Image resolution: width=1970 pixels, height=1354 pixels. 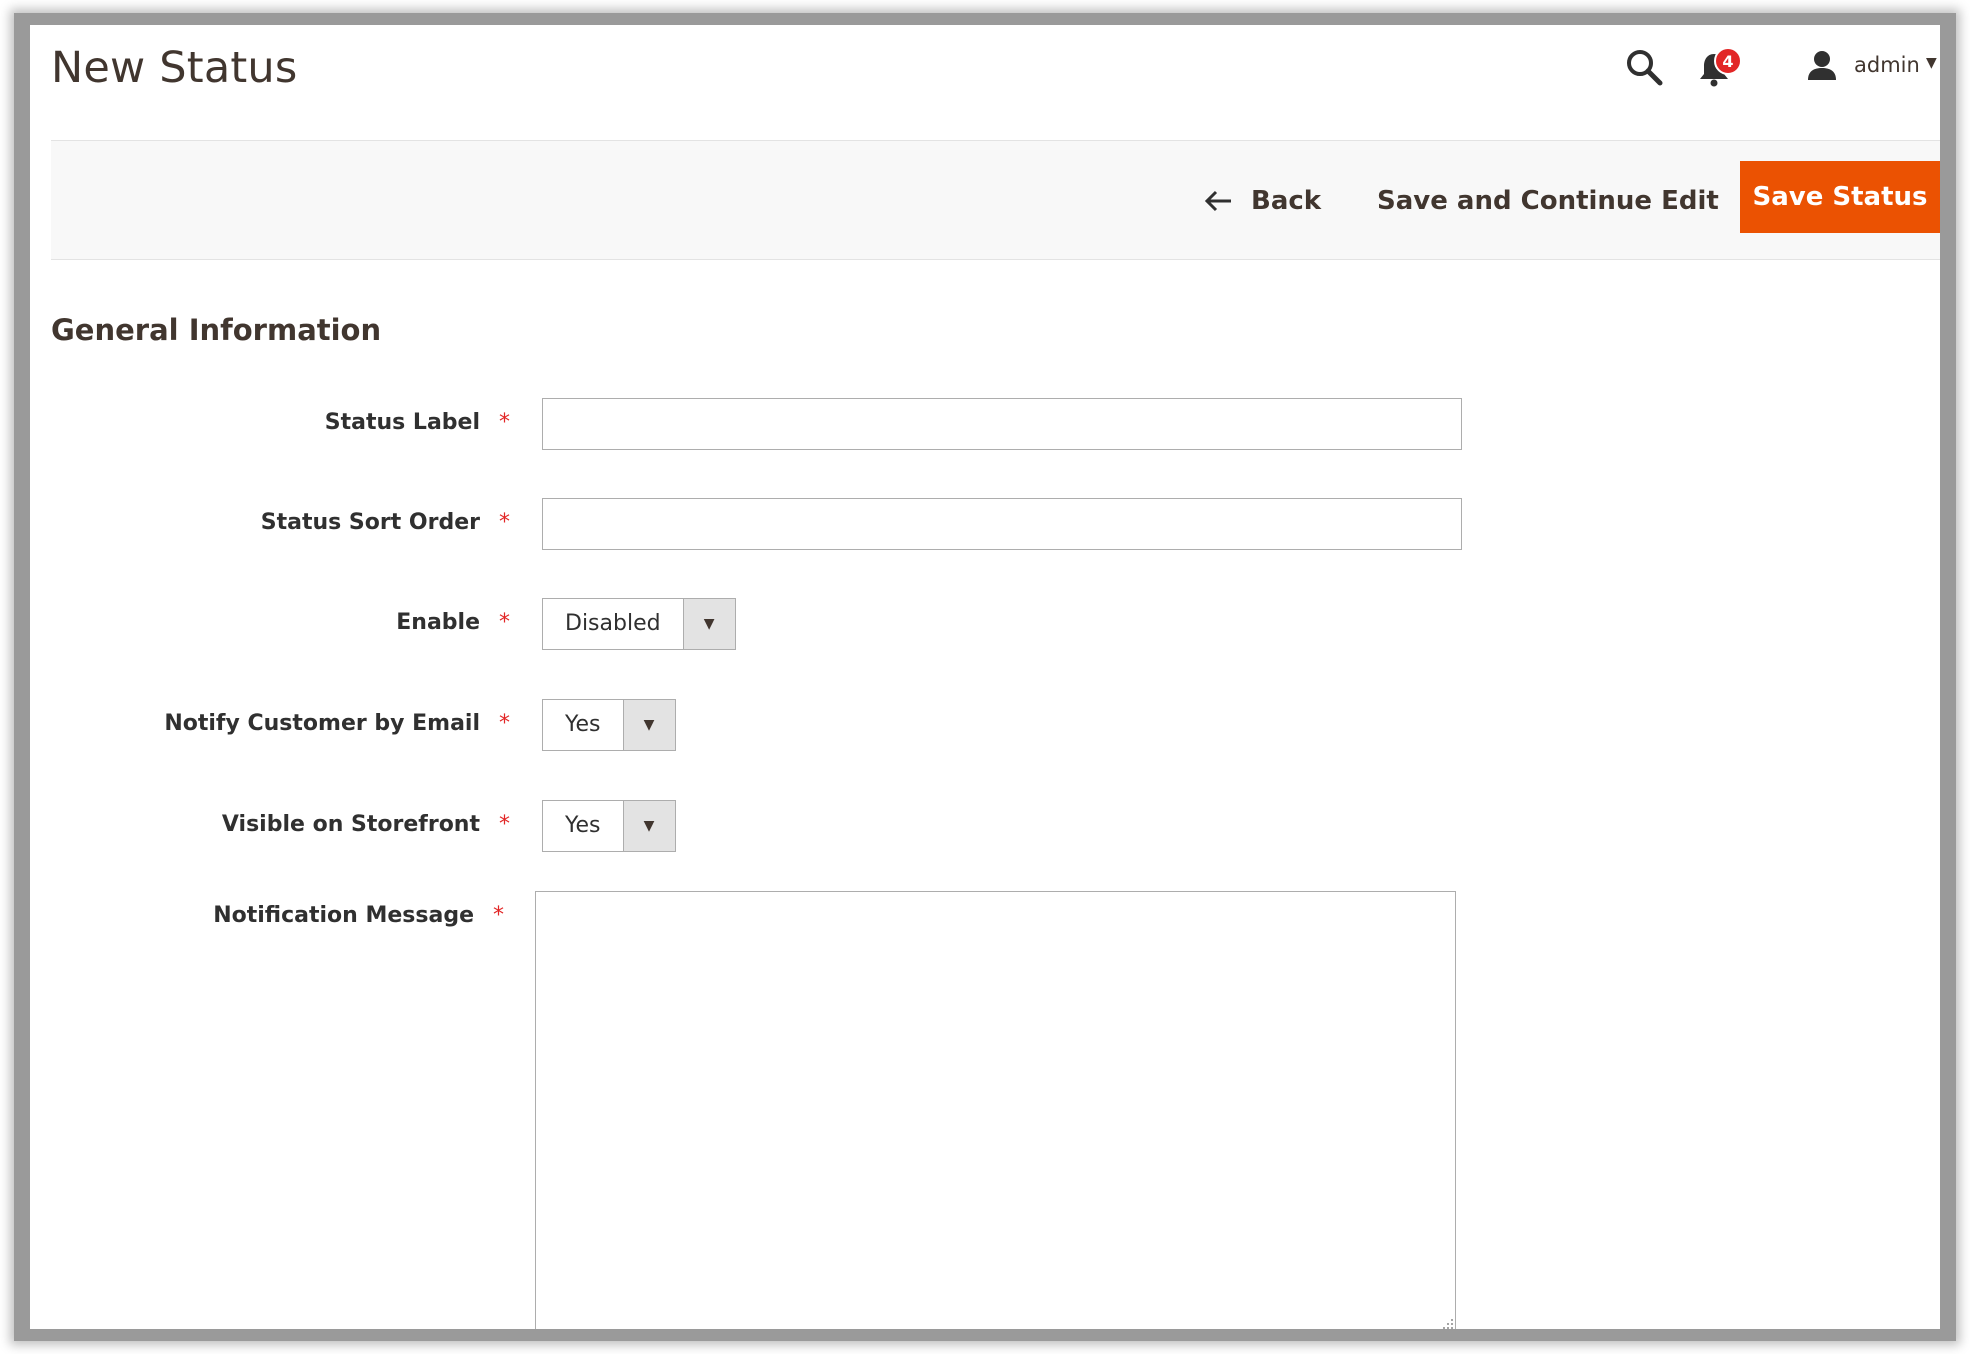 What do you see at coordinates (1644, 67) in the screenshot?
I see `search-icon` at bounding box center [1644, 67].